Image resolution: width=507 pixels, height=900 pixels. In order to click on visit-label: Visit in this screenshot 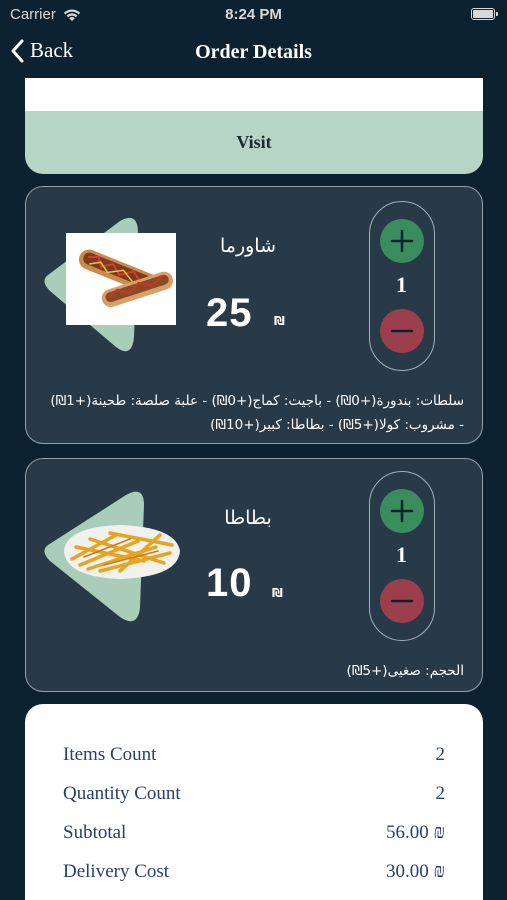, I will do `click(254, 142)`.